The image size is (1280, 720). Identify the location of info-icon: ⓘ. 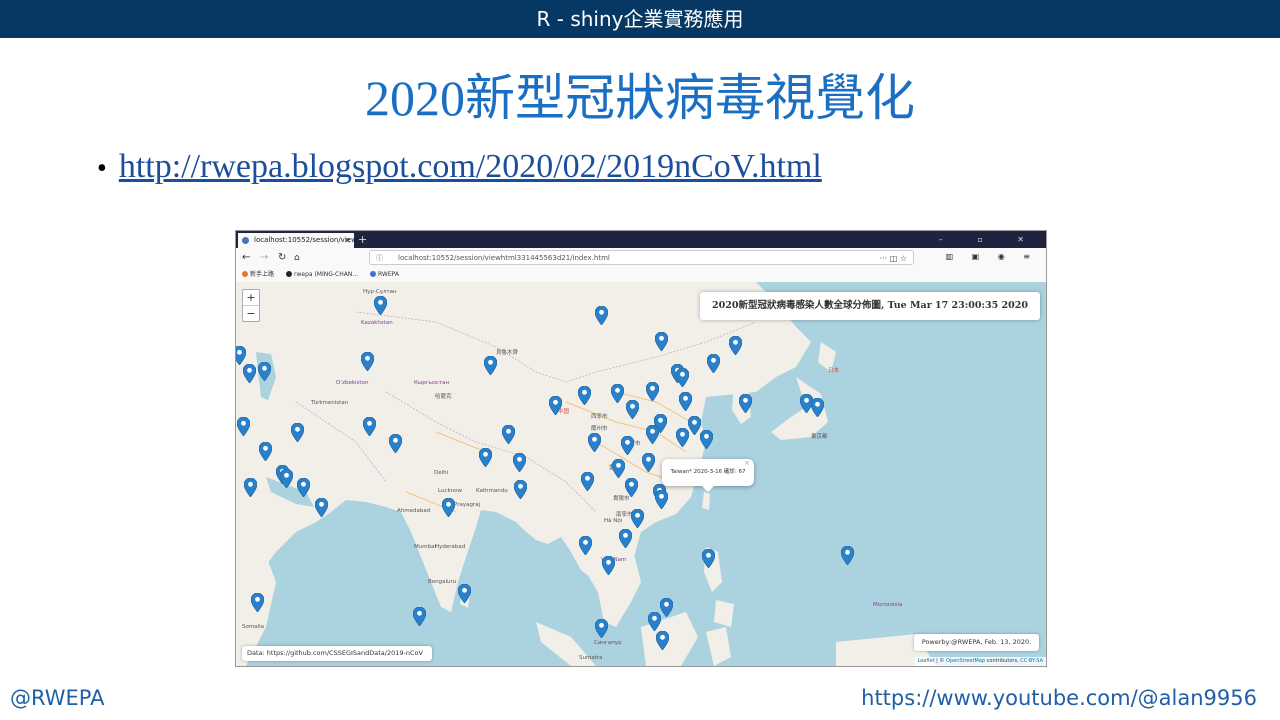
(379, 258).